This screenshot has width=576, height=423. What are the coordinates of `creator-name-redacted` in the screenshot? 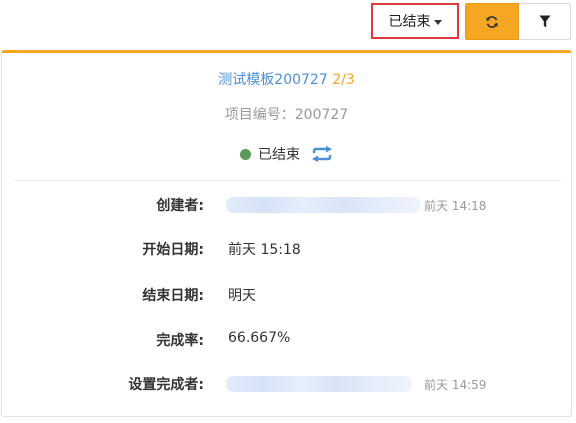 It's located at (323, 205).